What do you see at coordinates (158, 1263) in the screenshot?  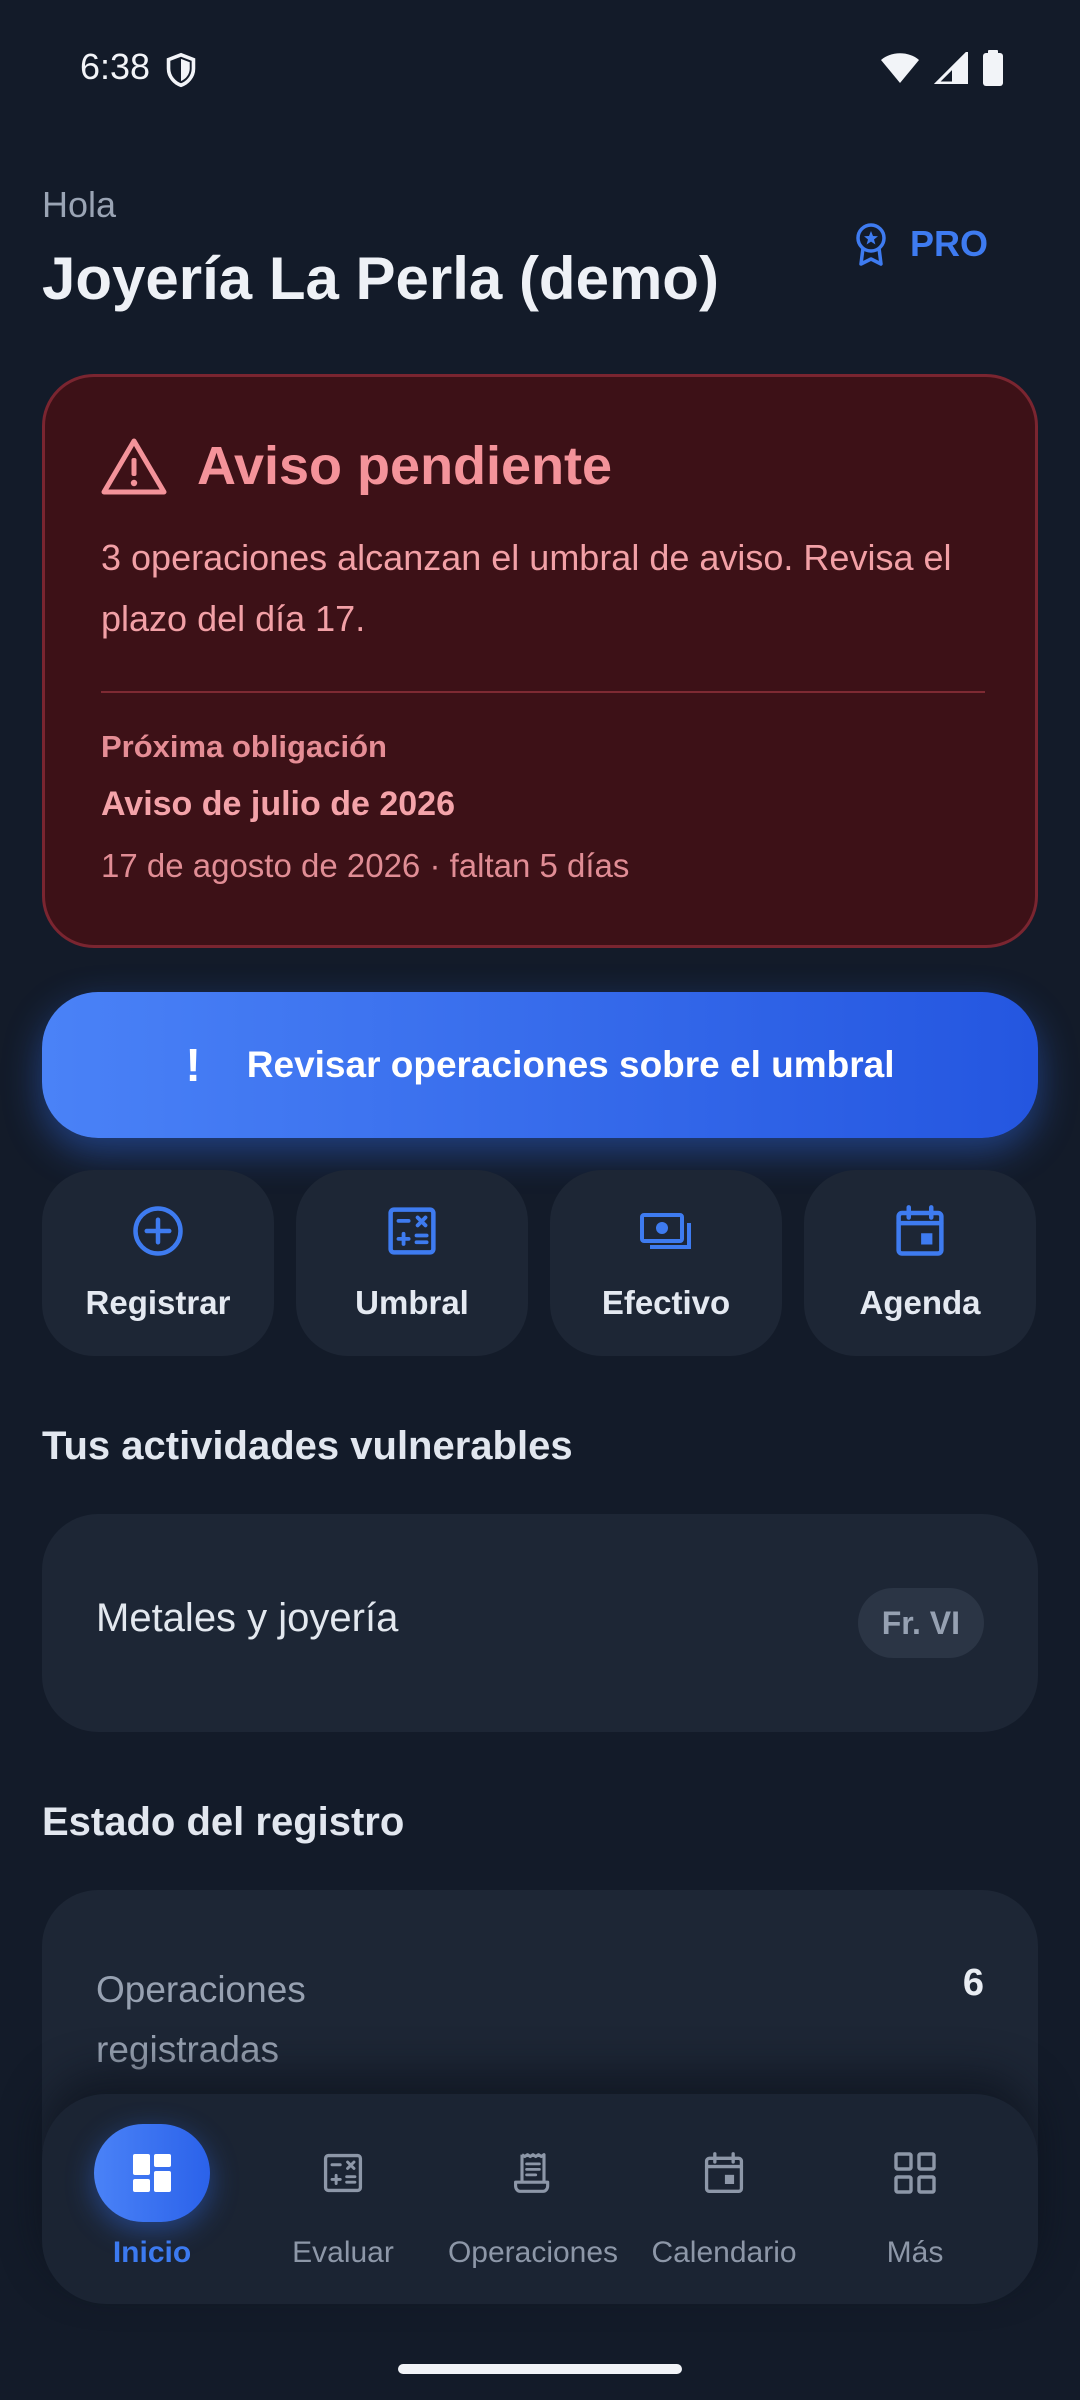 I see `quick-action-registrar: Registrar` at bounding box center [158, 1263].